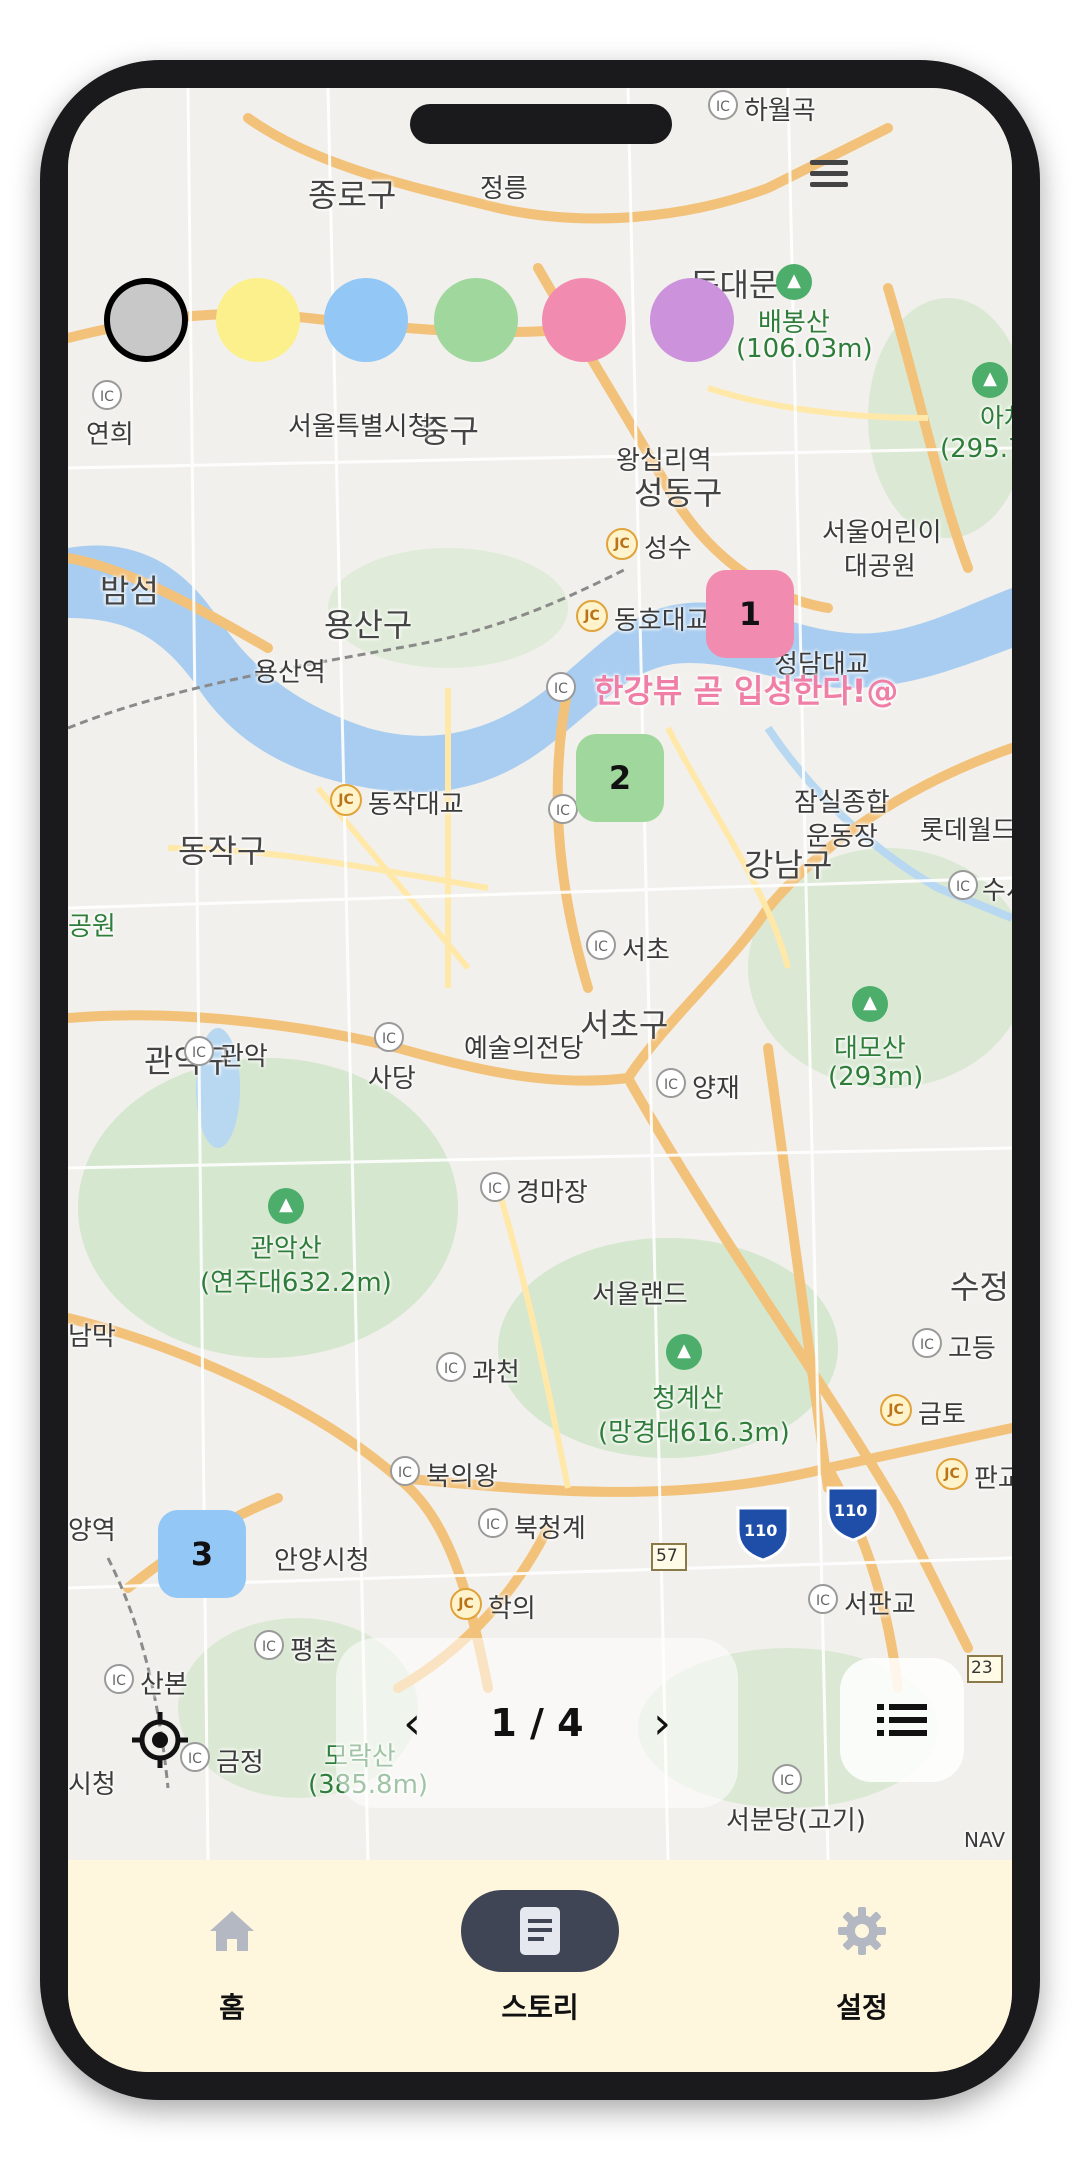 This screenshot has height=2160, width=1080. What do you see at coordinates (620, 778) in the screenshot?
I see `story-marker-2: 2` at bounding box center [620, 778].